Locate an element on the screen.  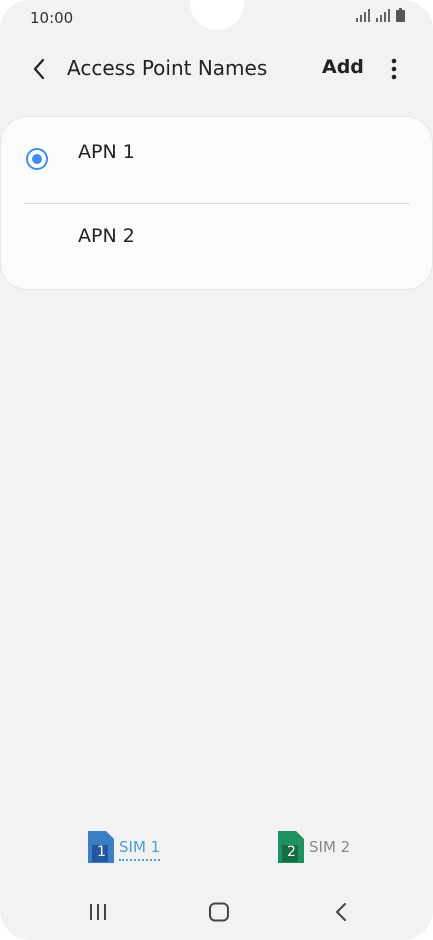
status-icons is located at coordinates (380, 16).